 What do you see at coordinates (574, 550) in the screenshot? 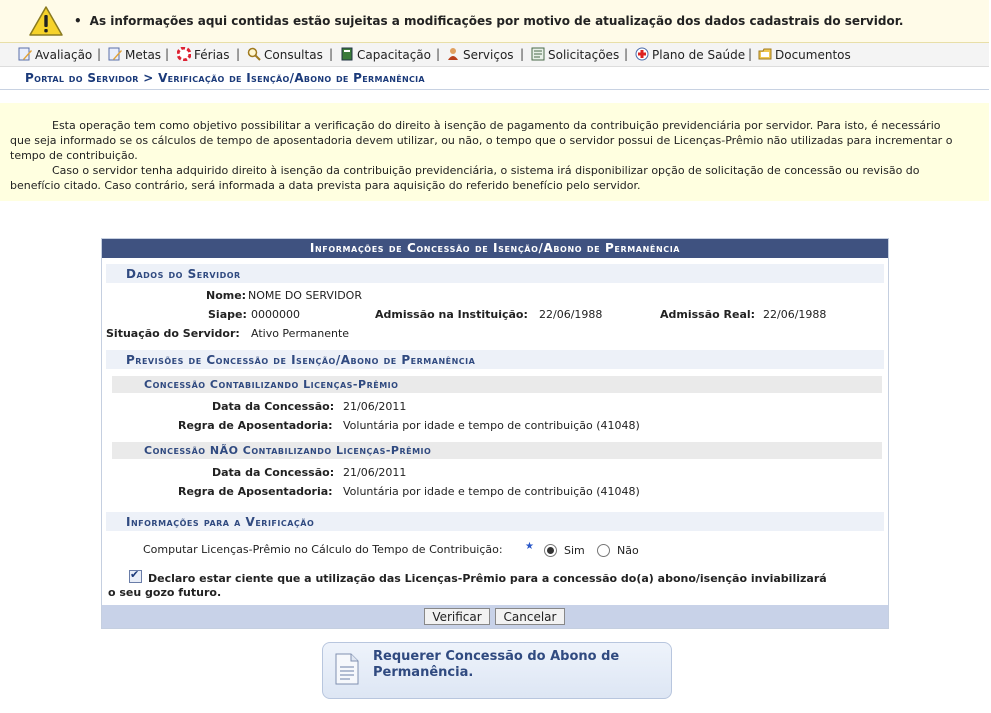
I see `radio-sim-label: Sim` at bounding box center [574, 550].